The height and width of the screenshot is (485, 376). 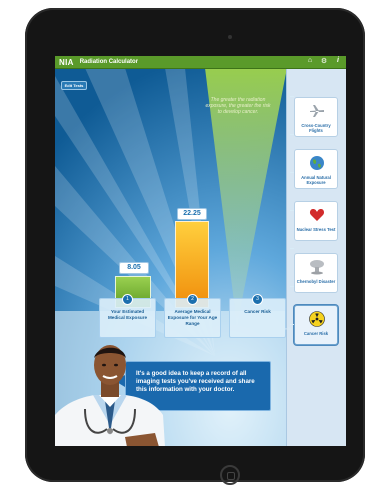 I want to click on mushroom-cloud-icon, so click(x=317, y=267).